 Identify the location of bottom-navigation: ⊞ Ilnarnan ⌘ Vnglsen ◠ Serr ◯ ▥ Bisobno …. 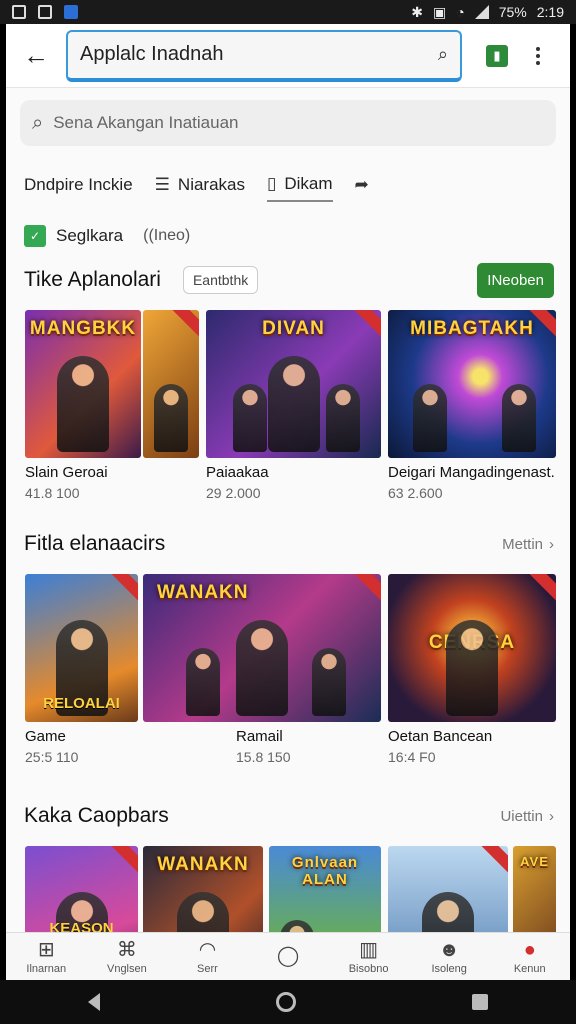
(288, 956).